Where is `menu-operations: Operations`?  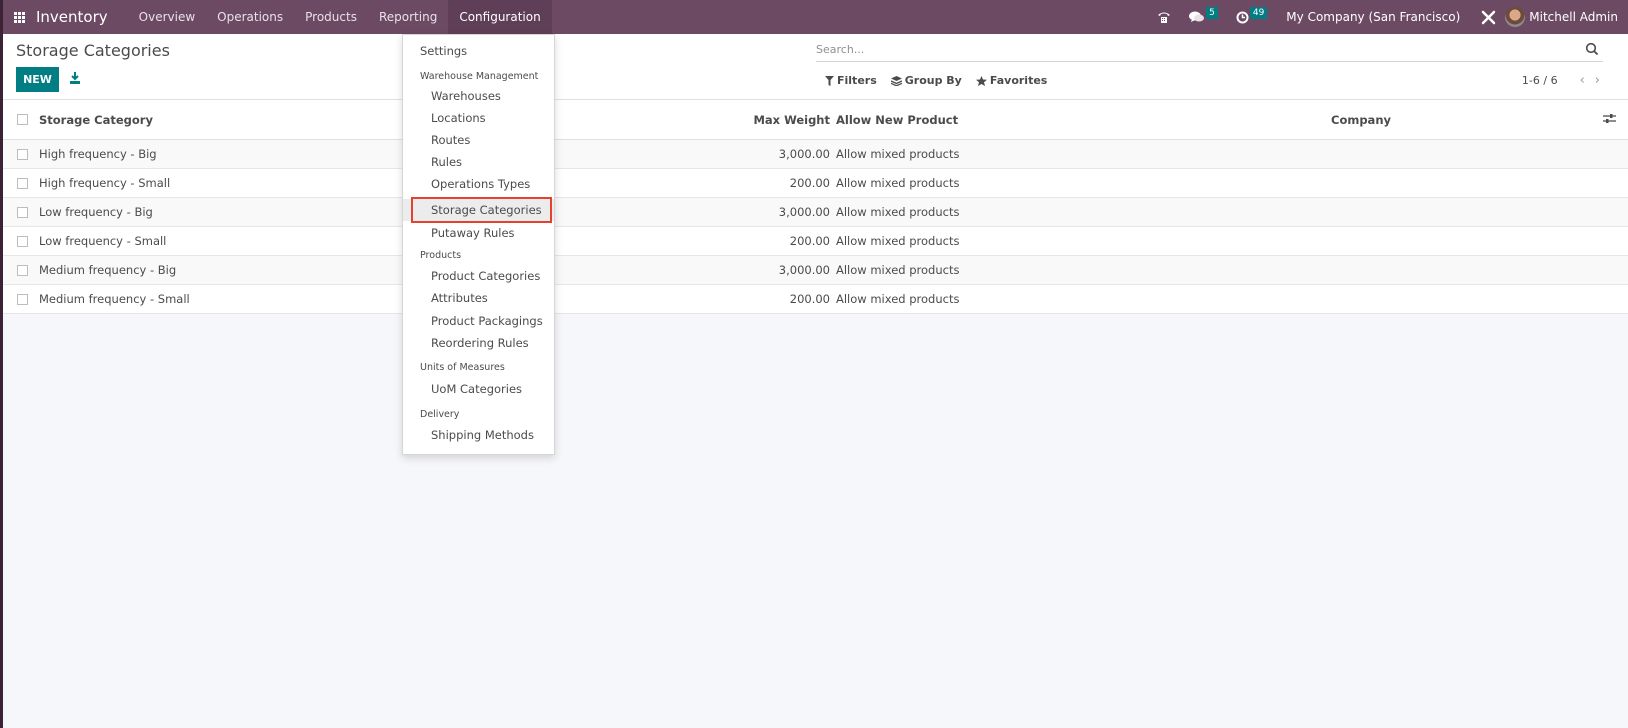
menu-operations: Operations is located at coordinates (250, 17).